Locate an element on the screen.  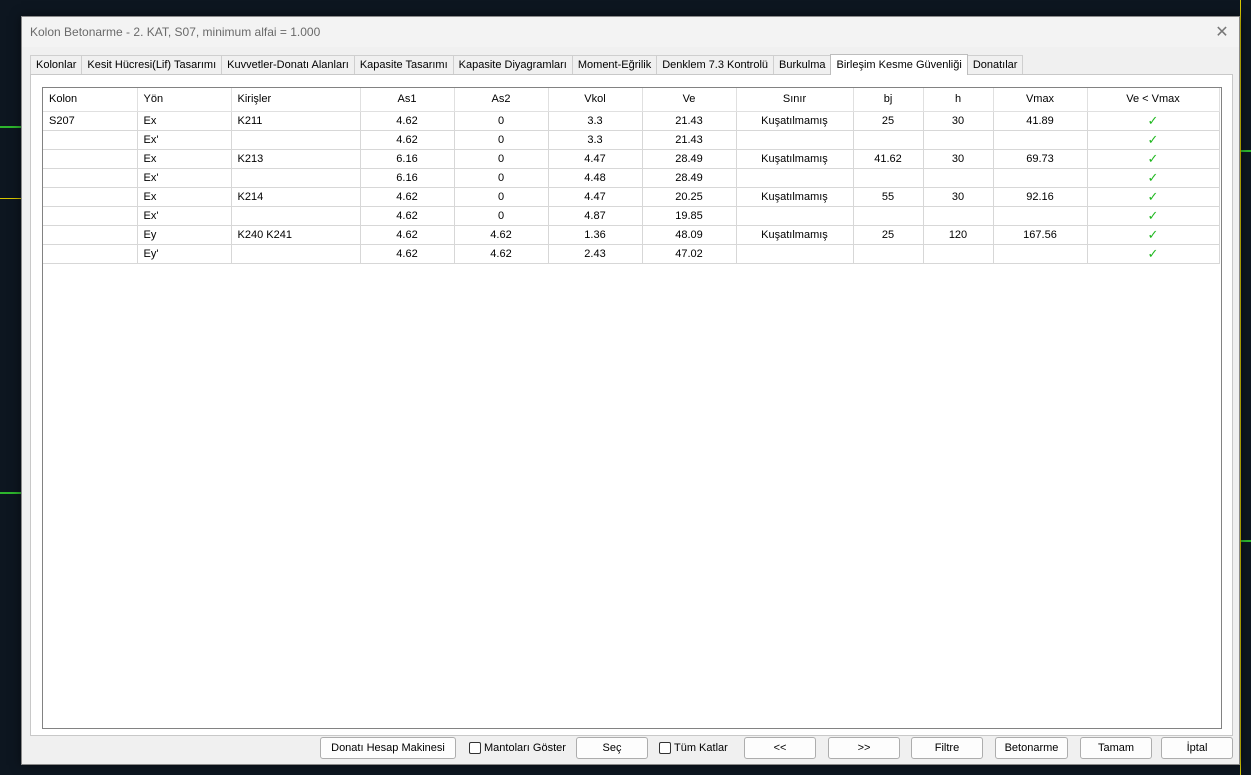
table-row: Ey' 4.62 4.62 2.43 47.02 ✓ is located at coordinates (631, 254).